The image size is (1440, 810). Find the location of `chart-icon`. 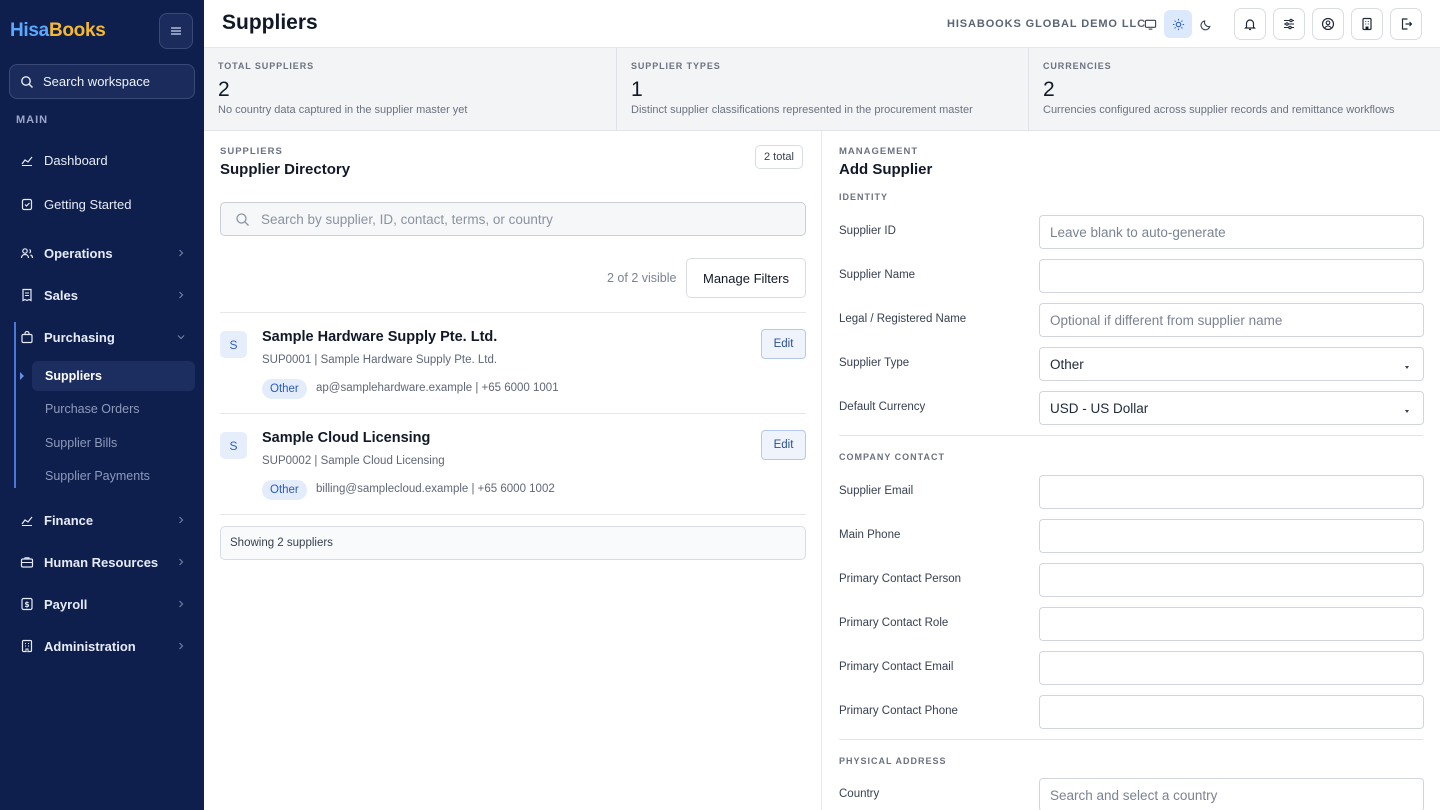

chart-icon is located at coordinates (27, 161).